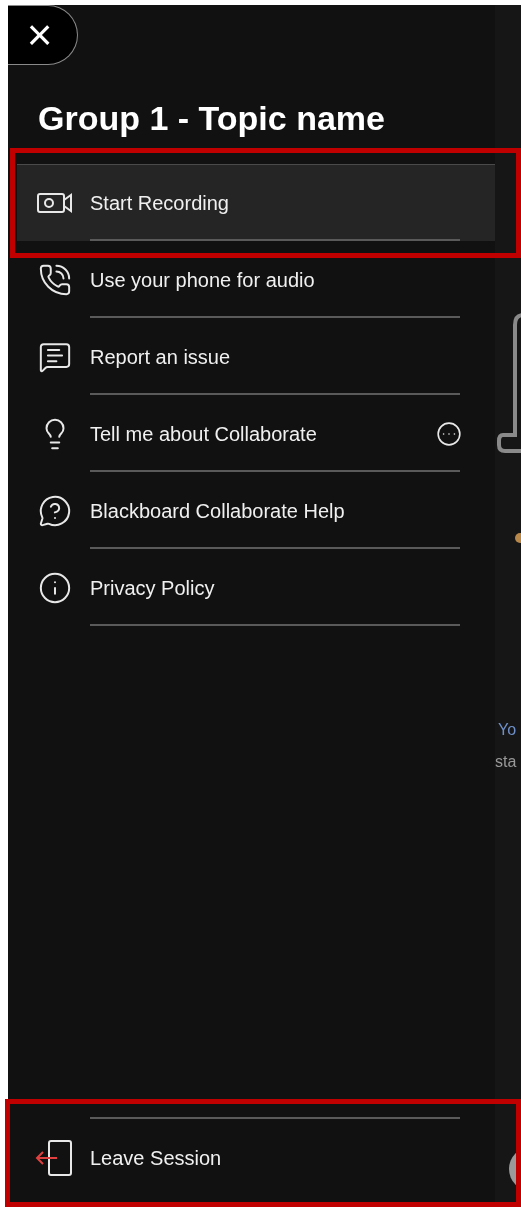 The width and height of the screenshot is (521, 1207). I want to click on menu-item-label: Report an issue, so click(160, 357).